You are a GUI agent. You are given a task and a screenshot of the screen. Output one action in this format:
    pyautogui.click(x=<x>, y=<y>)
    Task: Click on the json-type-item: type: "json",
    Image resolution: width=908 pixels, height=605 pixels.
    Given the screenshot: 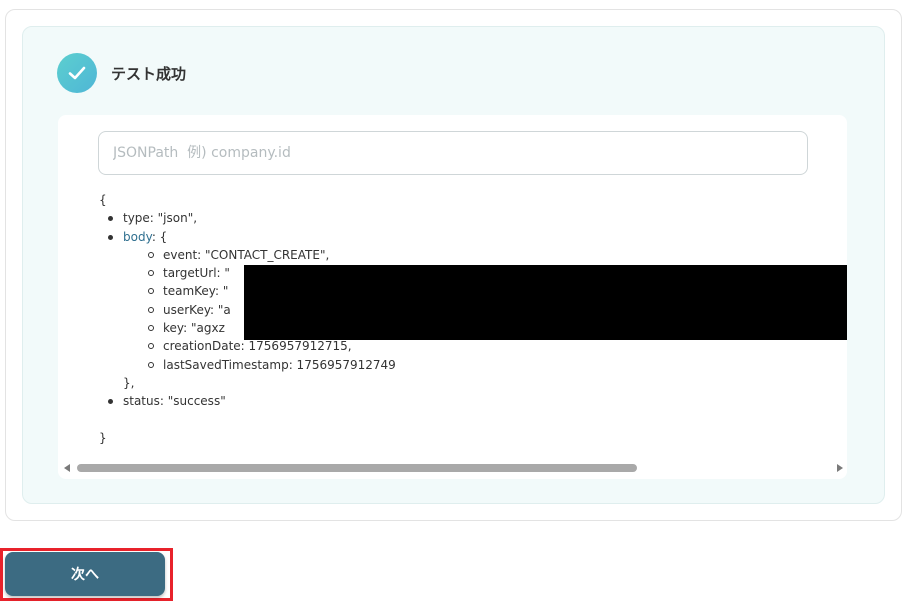 What is the action you would take?
    pyautogui.click(x=477, y=218)
    